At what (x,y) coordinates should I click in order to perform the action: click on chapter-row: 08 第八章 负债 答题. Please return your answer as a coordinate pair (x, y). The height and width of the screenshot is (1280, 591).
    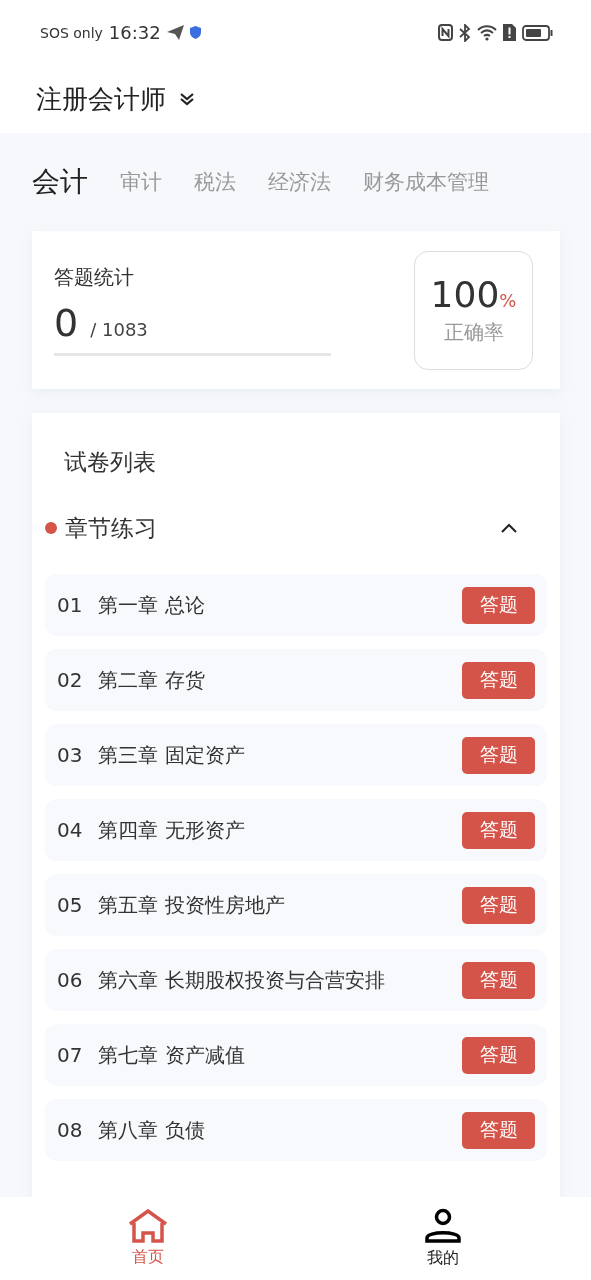
    Looking at the image, I should click on (296, 1130).